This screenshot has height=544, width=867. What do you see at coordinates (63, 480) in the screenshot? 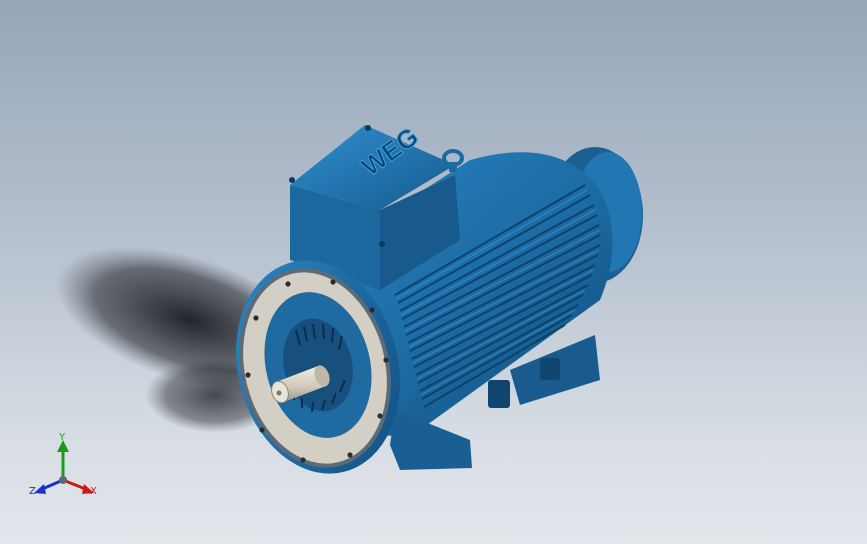
I see `triad-origin` at bounding box center [63, 480].